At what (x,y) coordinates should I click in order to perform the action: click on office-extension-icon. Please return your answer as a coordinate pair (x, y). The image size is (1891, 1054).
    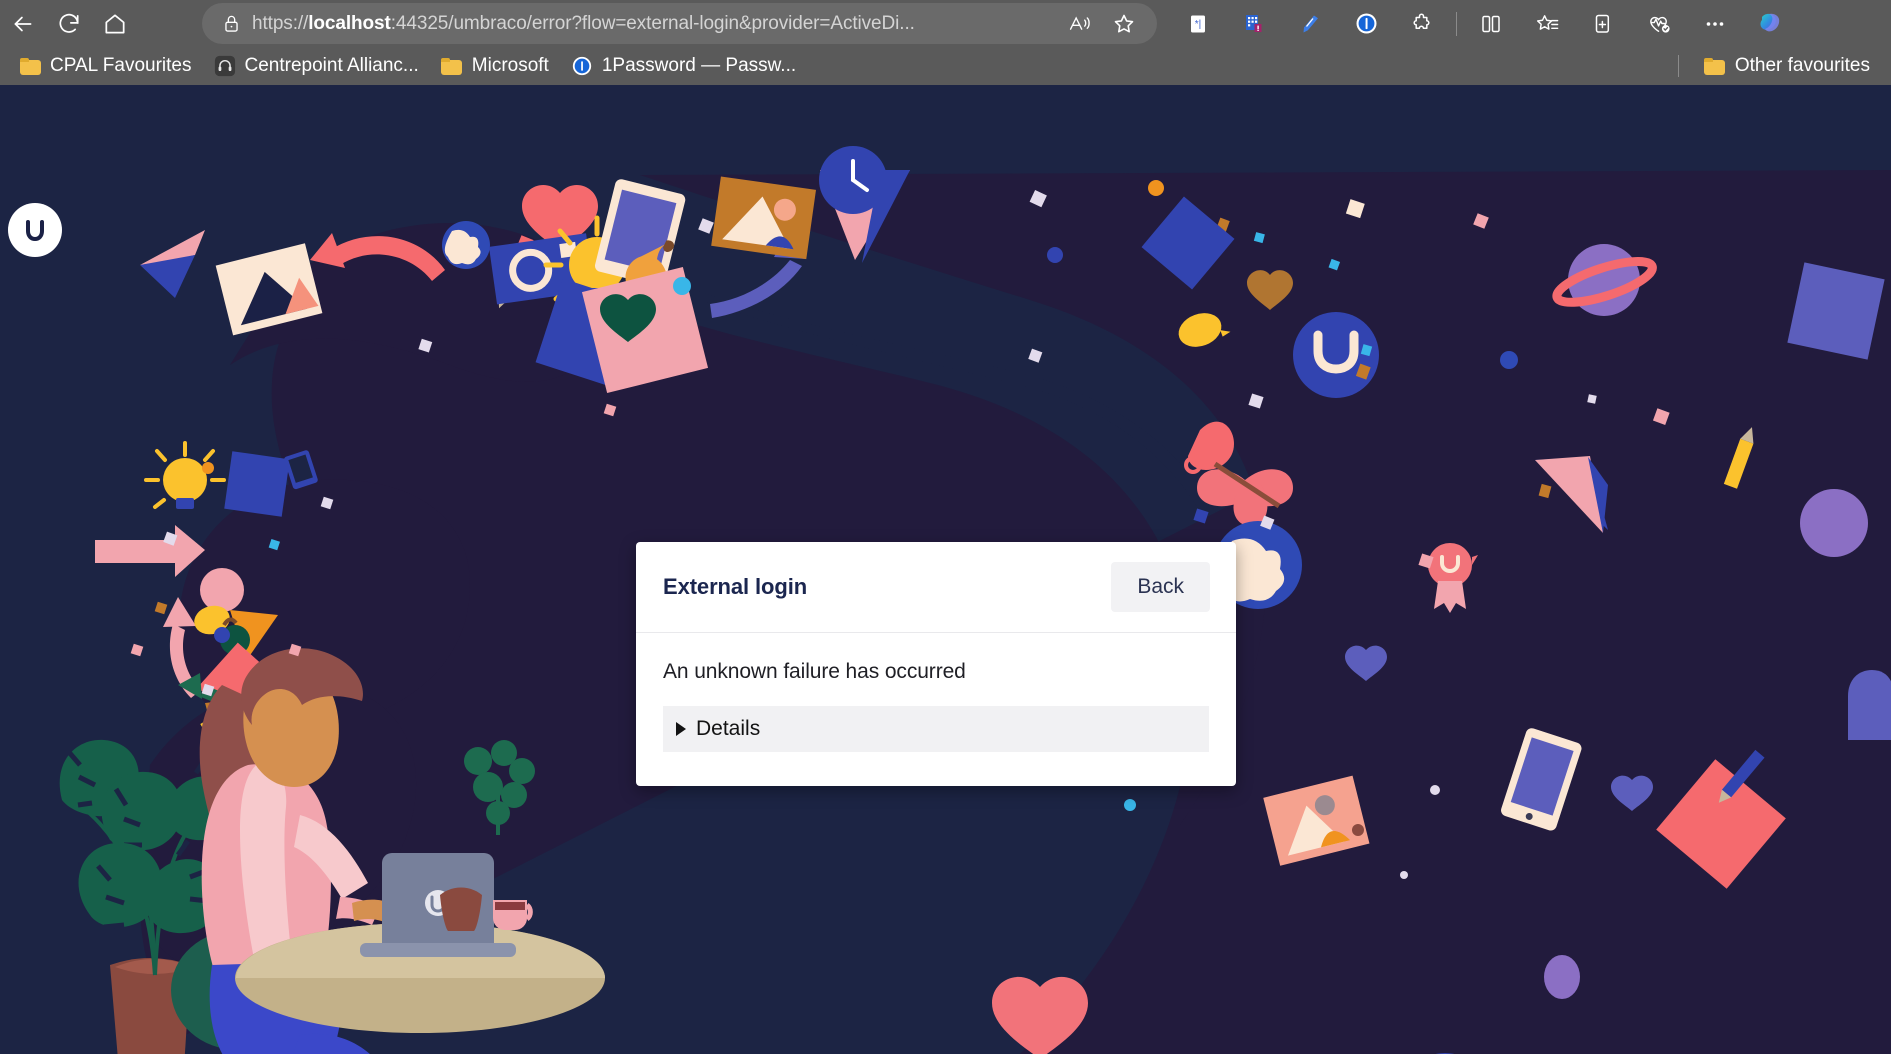
    Looking at the image, I should click on (1254, 23).